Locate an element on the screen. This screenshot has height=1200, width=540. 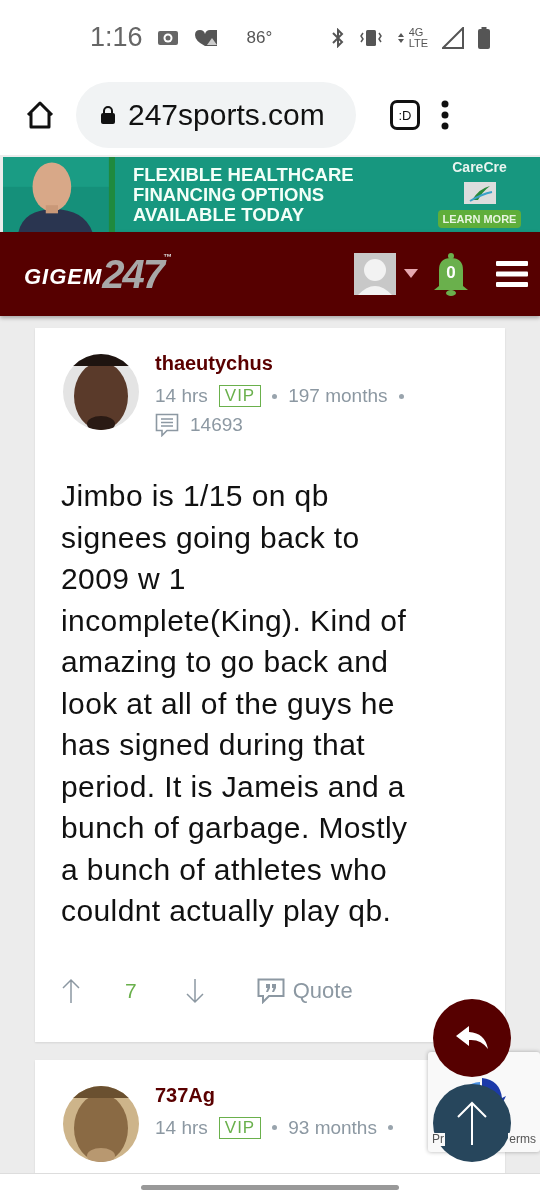
ad-headline: FINANCING OPTIONS is located at coordinates (229, 194).